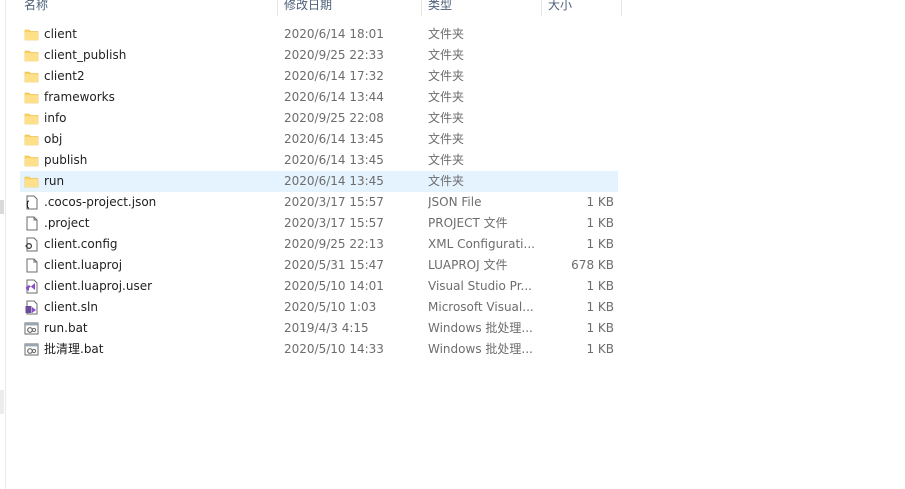  Describe the element at coordinates (330, 307) in the screenshot. I see `file-modified-date: 2020/5/10 1:03` at that location.